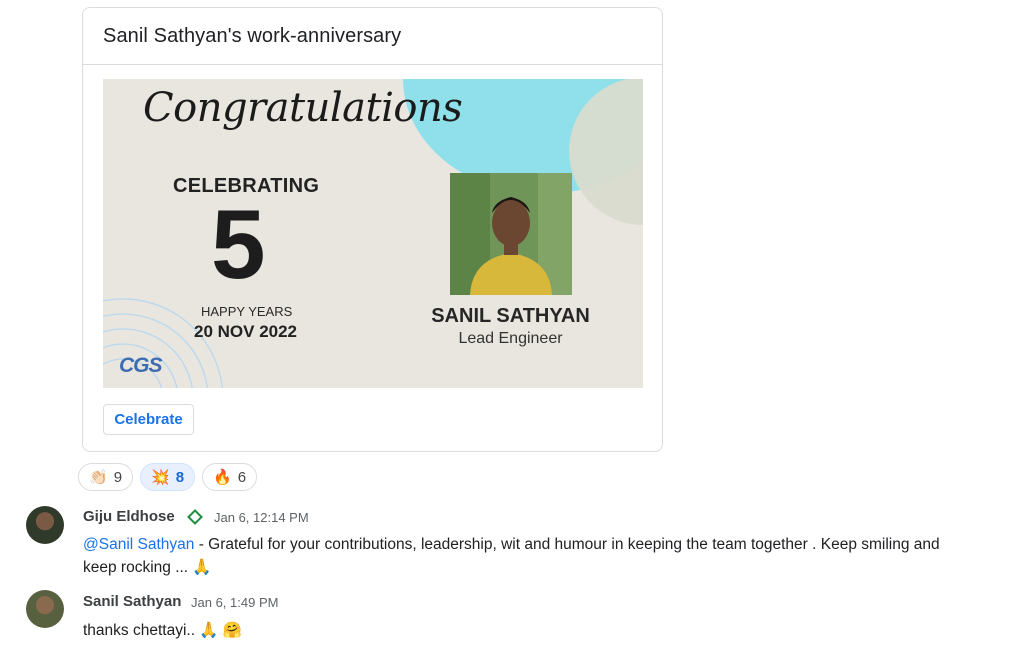 This screenshot has width=1024, height=647. Describe the element at coordinates (118, 477) in the screenshot. I see `reaction-count: 9` at that location.